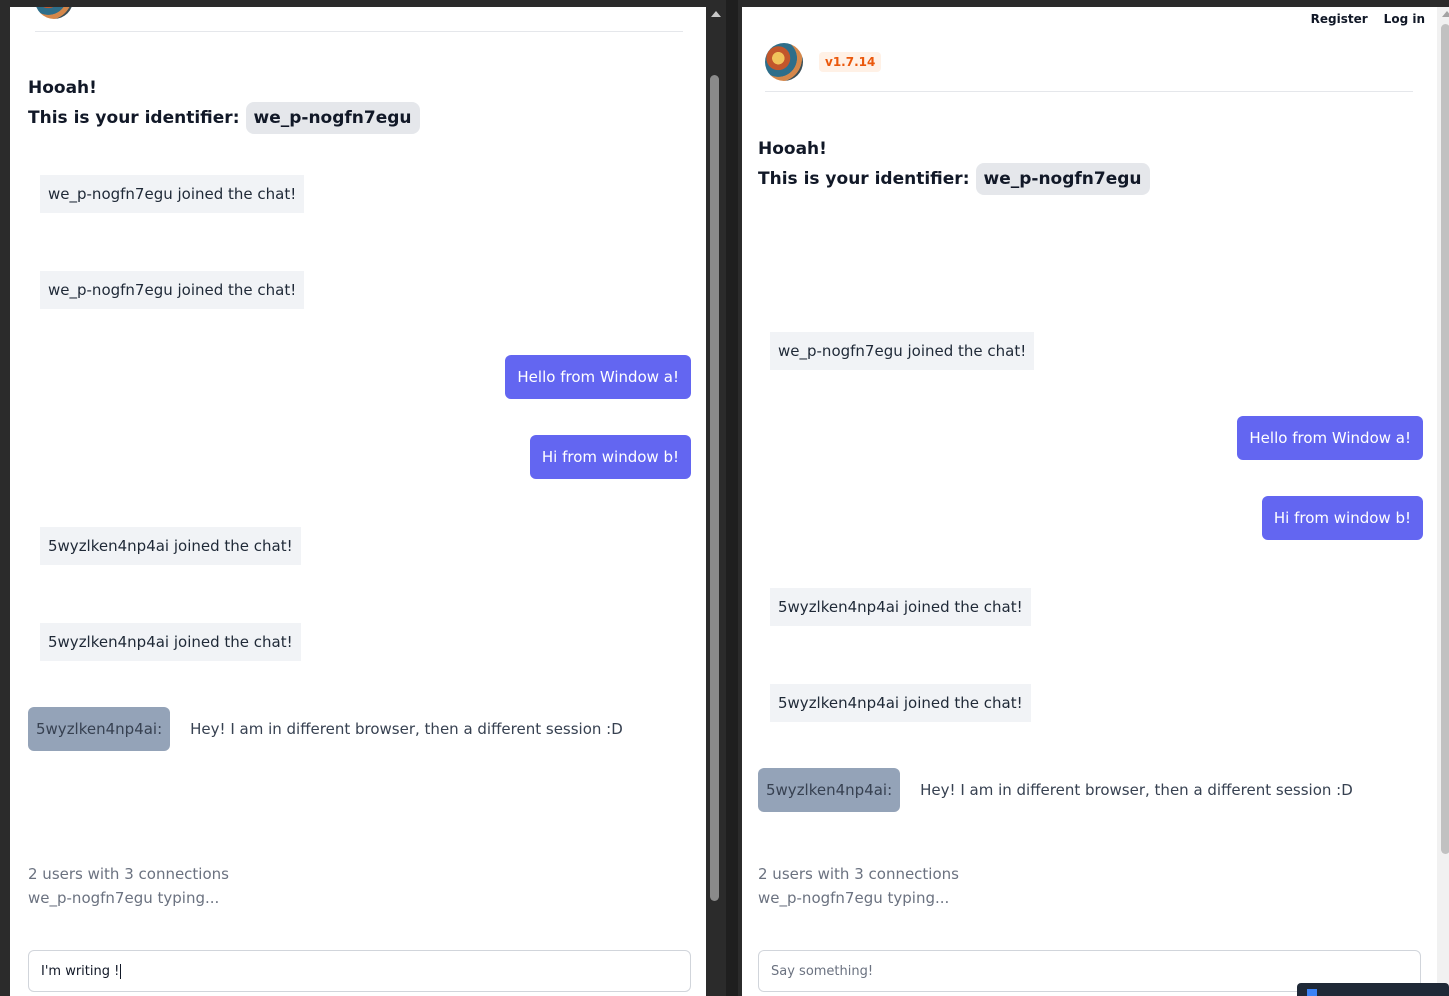  What do you see at coordinates (359, 971) in the screenshot?
I see `message-input: I'm writing !` at bounding box center [359, 971].